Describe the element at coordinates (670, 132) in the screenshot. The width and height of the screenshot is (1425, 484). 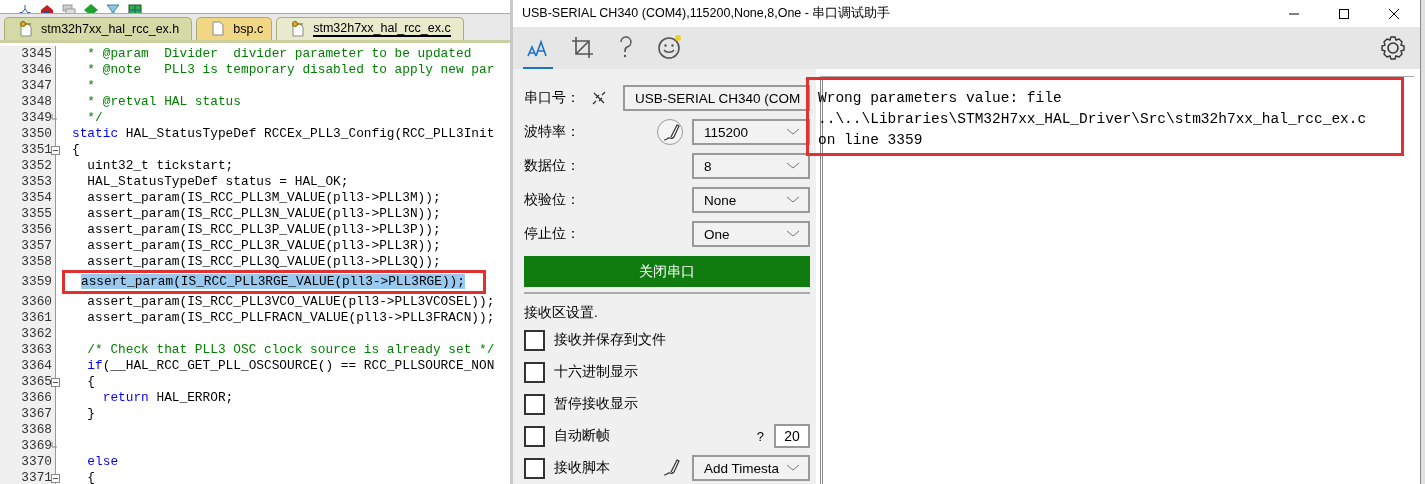
I see `pen-circle-icon` at that location.